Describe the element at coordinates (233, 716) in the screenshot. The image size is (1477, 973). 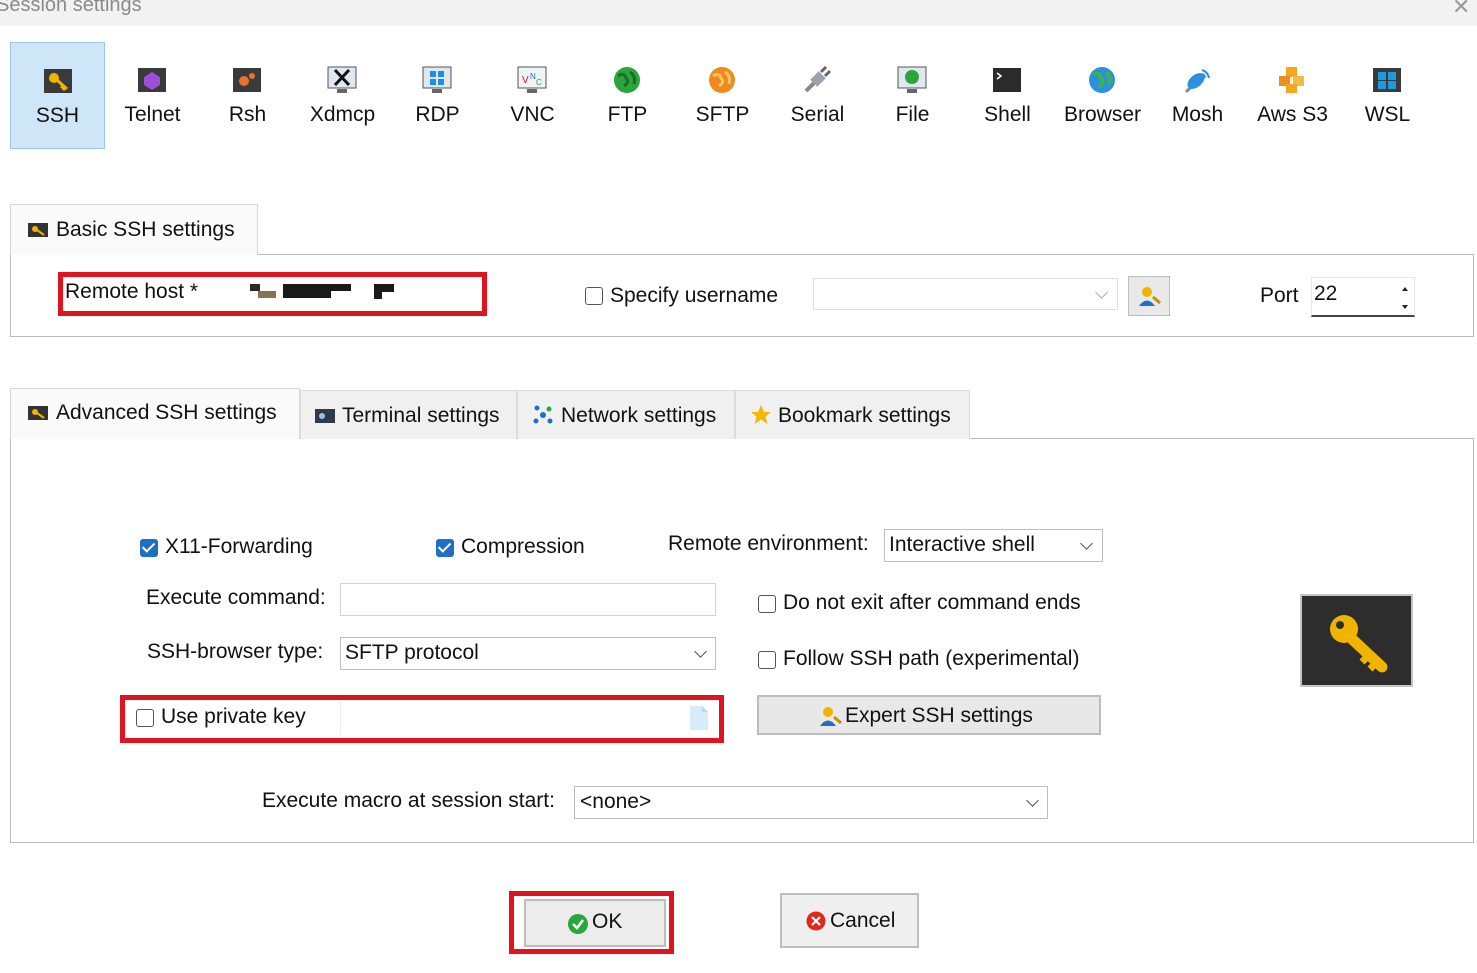
I see `use-private-key-label: Use private key` at that location.